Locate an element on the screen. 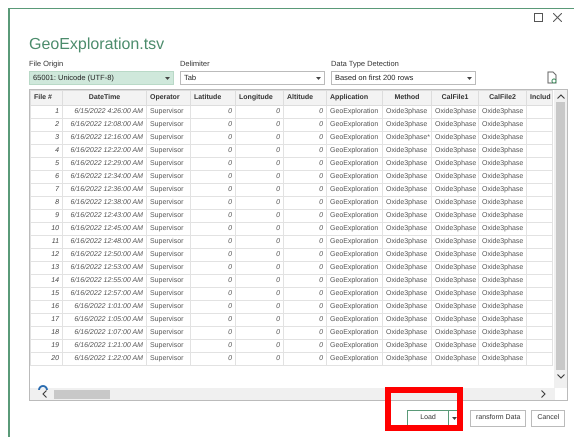 The image size is (574, 437). window-title: GeoExploration.tsv is located at coordinates (96, 45).